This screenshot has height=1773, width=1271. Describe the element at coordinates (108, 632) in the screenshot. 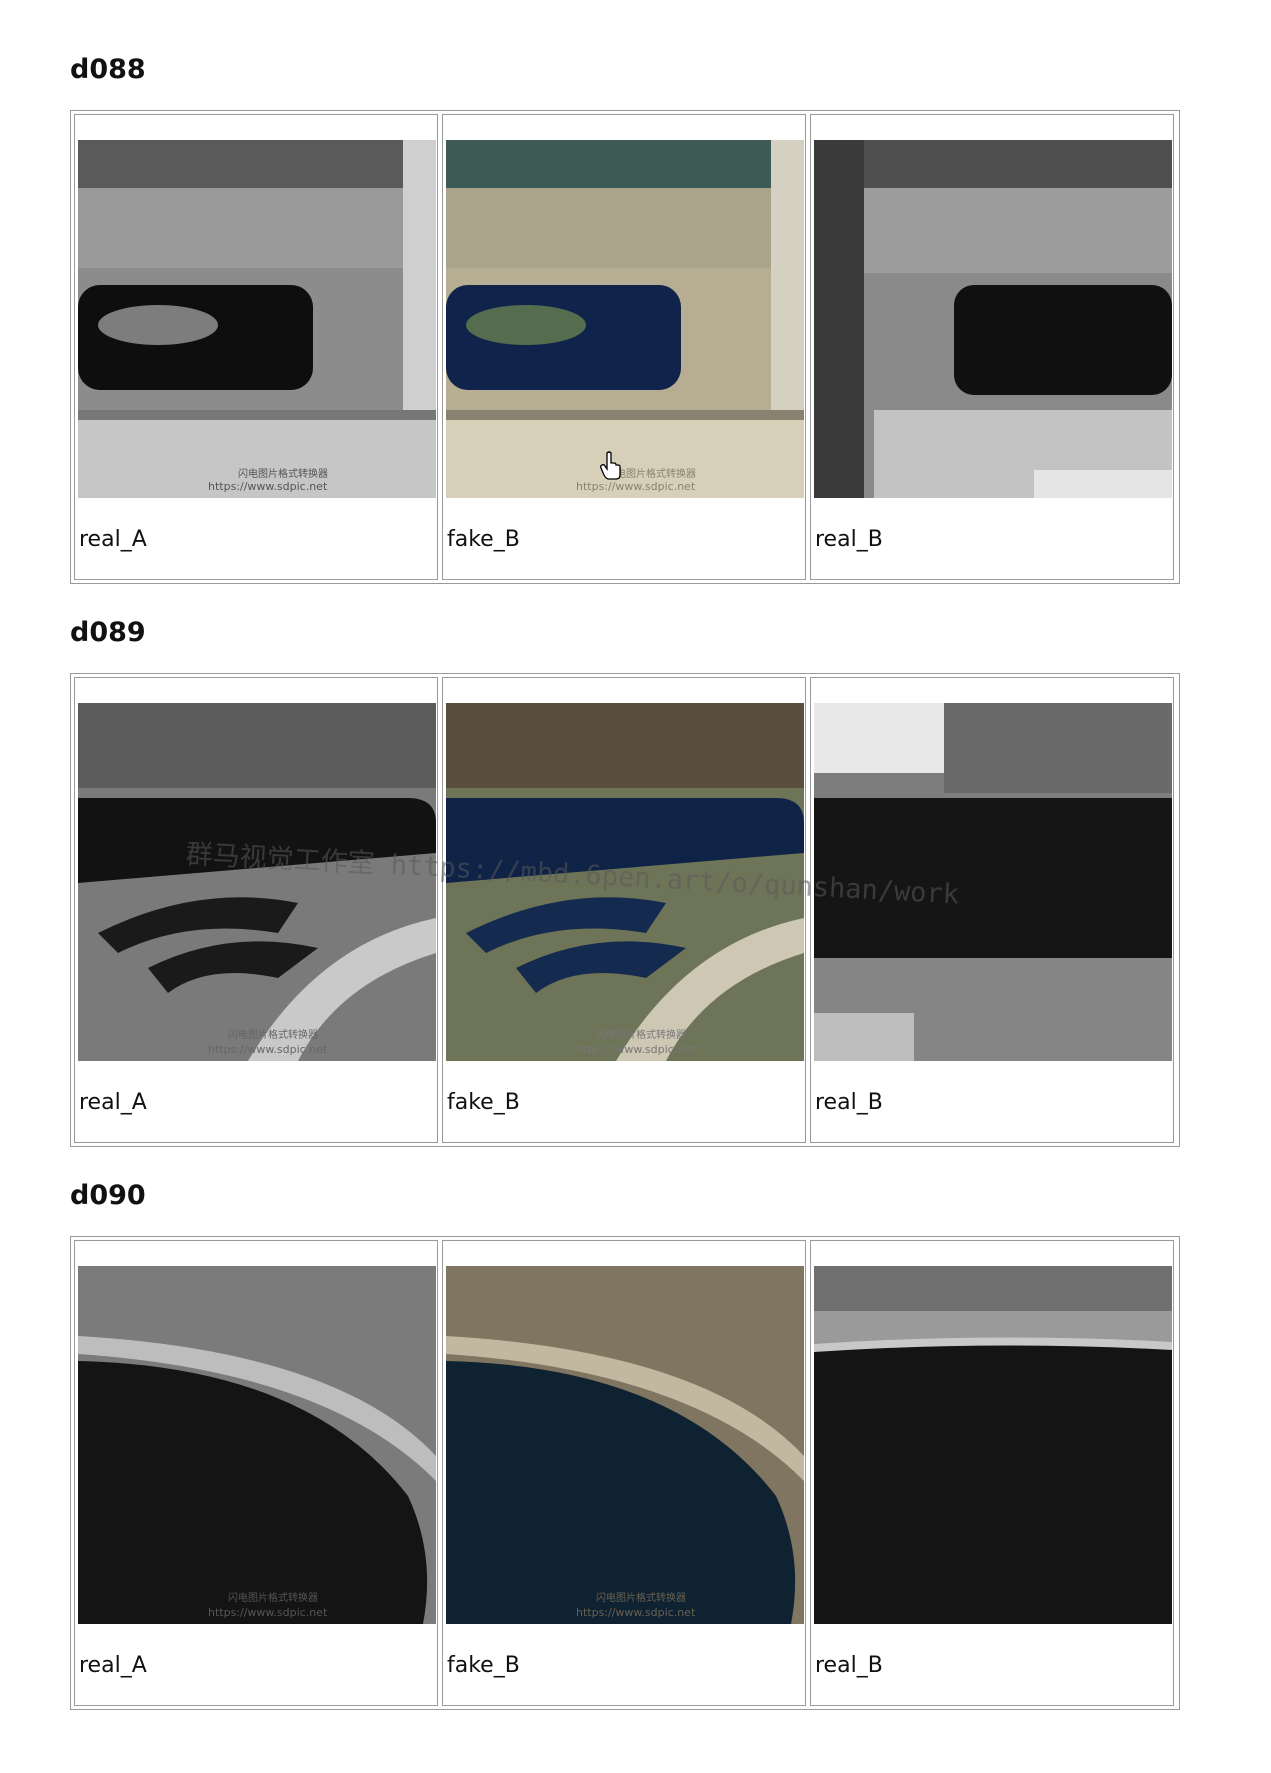

I see `section-title: d089` at that location.